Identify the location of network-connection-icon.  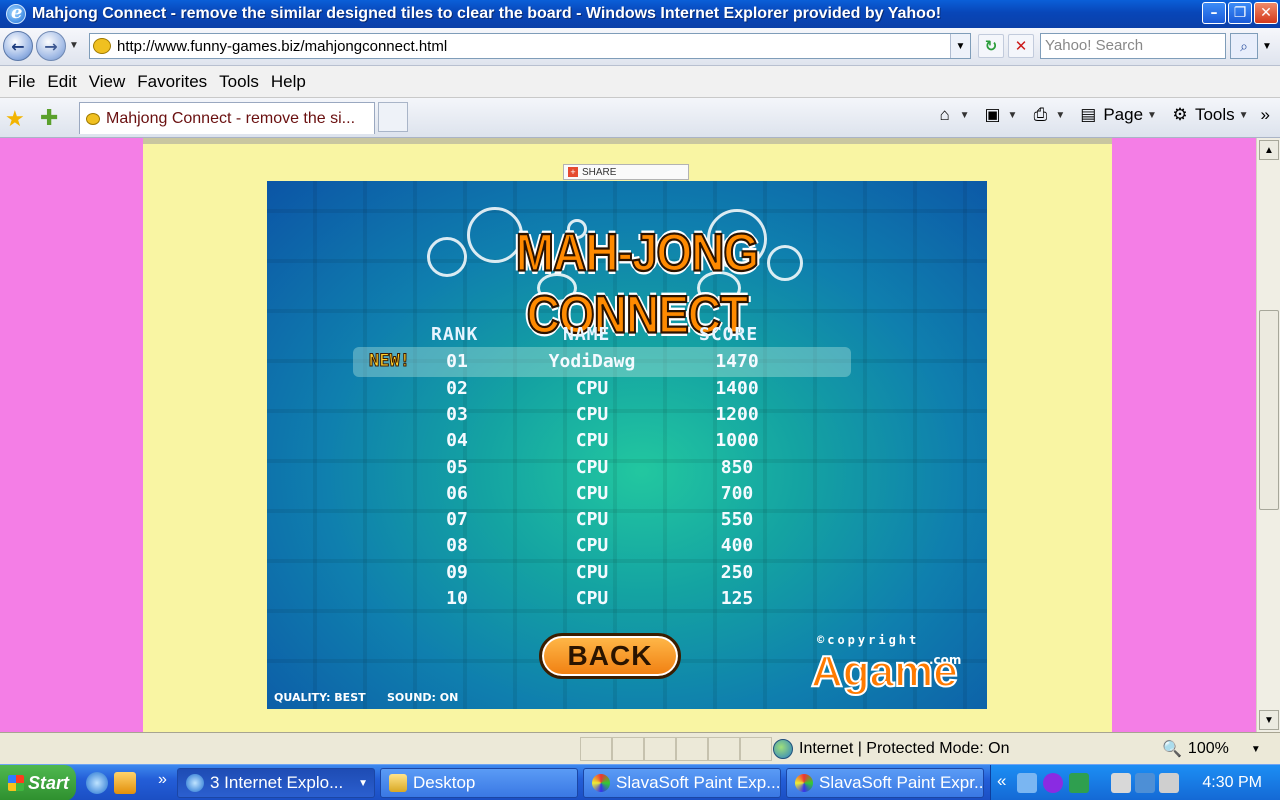
(1145, 783).